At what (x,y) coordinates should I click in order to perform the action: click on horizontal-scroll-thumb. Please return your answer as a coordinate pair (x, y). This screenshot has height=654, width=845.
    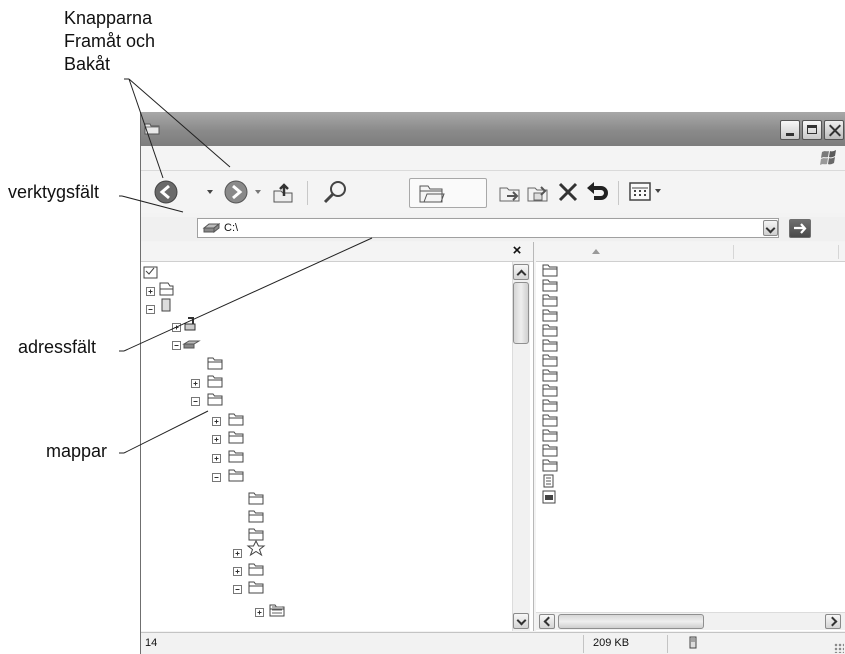
    Looking at the image, I should click on (631, 621).